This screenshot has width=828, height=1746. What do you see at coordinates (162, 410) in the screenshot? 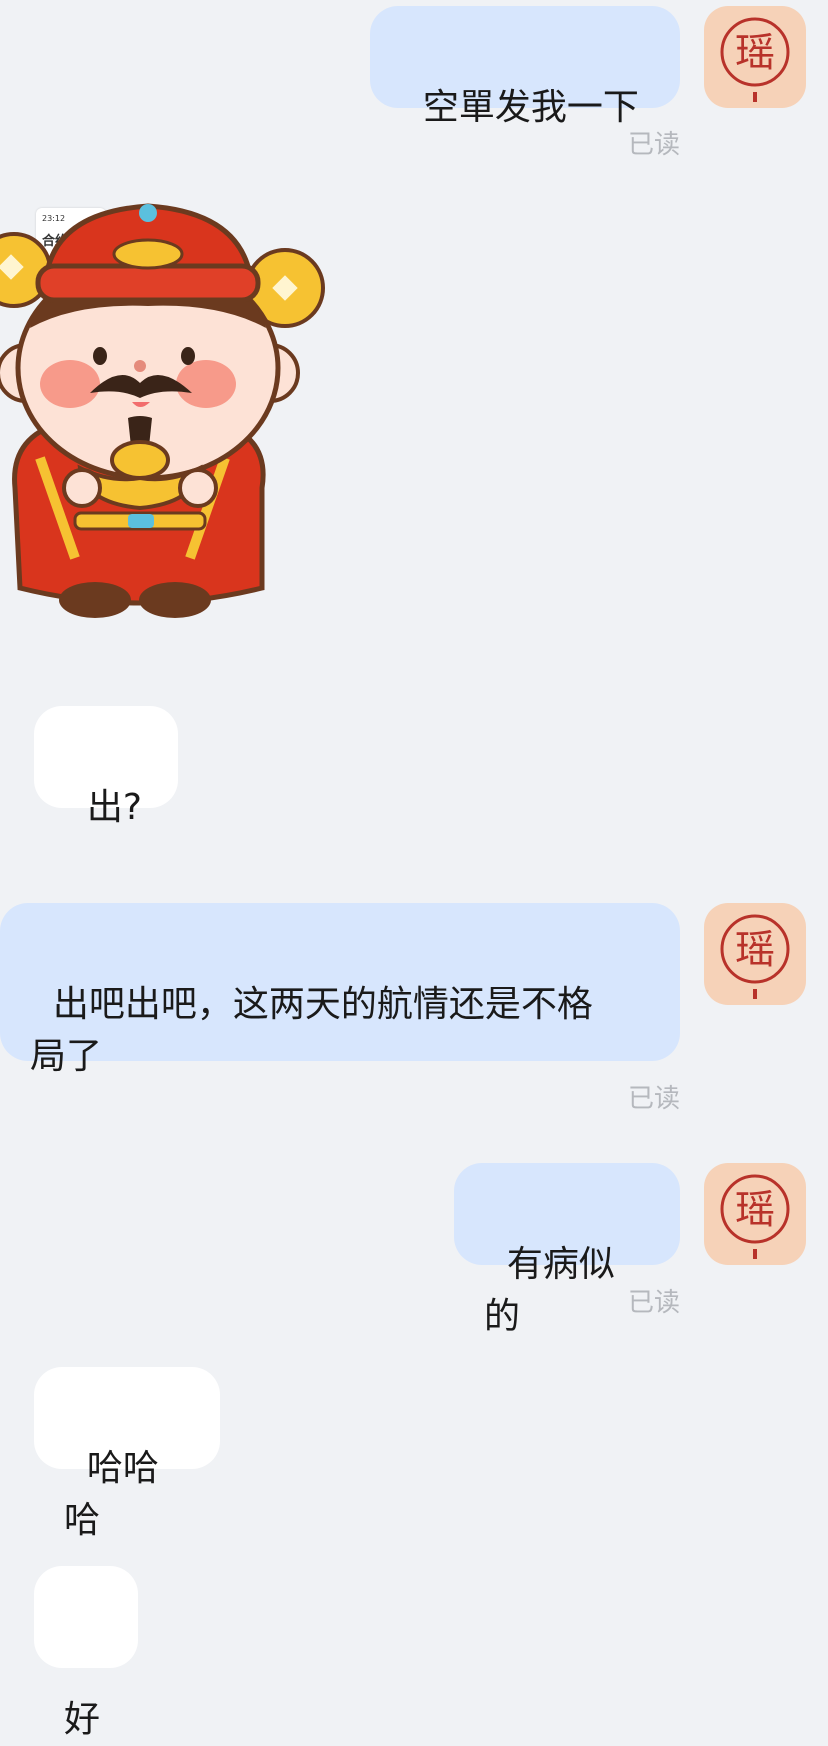
I see `god-of-wealth-sticker-icon` at bounding box center [162, 410].